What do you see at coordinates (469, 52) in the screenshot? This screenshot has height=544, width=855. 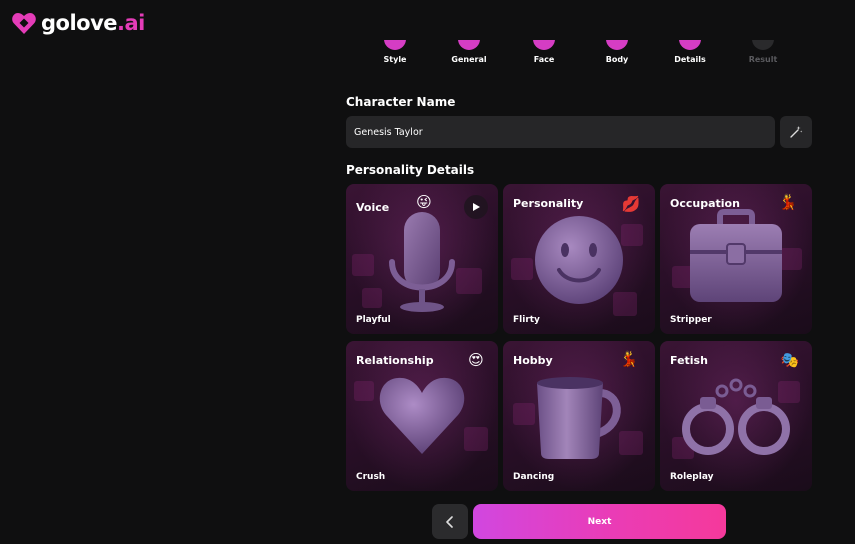 I see `step-general: General` at bounding box center [469, 52].